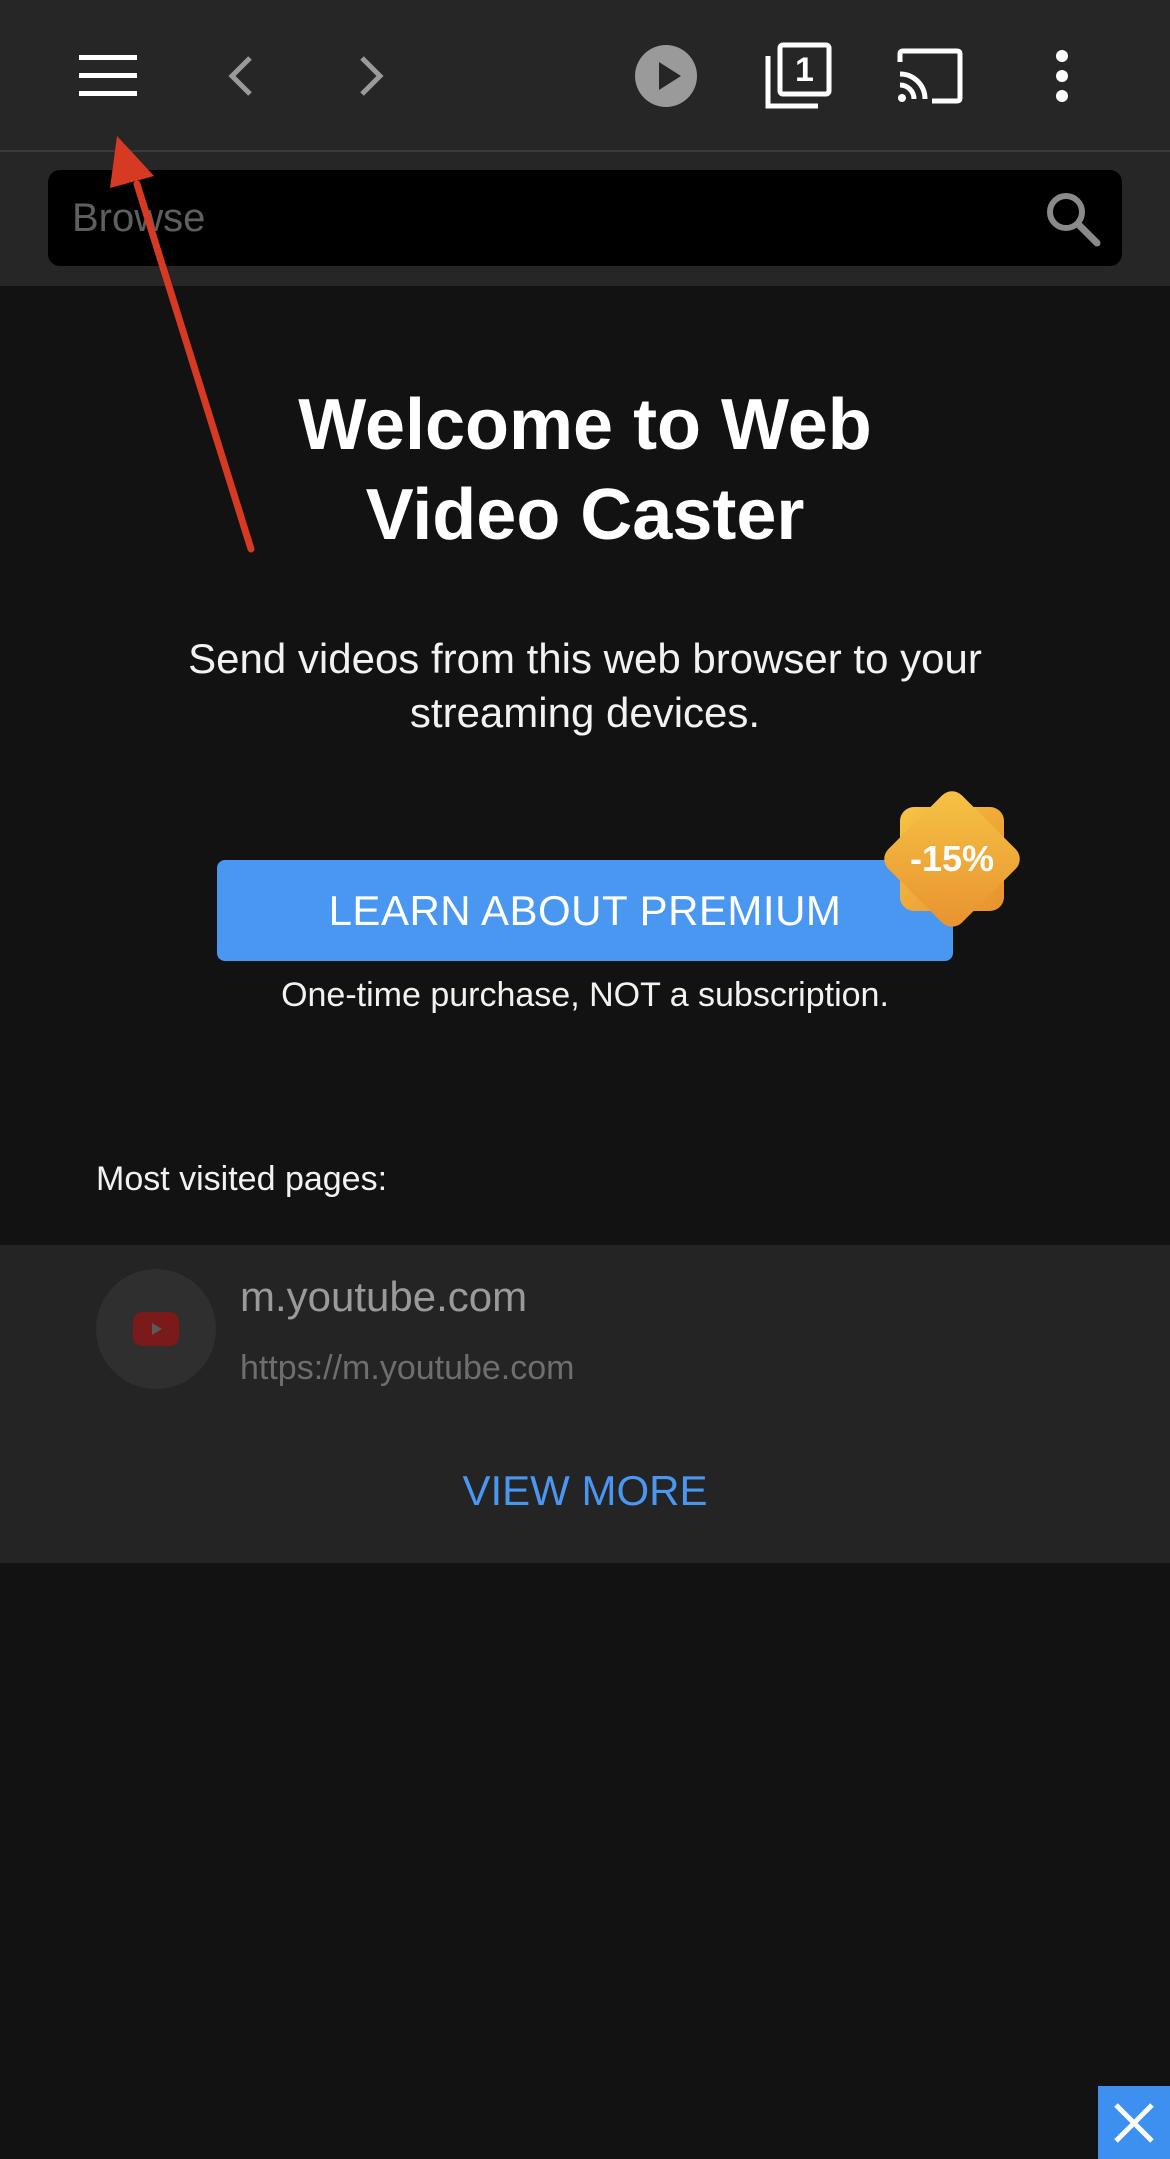 This screenshot has height=2159, width=1170. Describe the element at coordinates (930, 76) in the screenshot. I see `cast-icon` at that location.